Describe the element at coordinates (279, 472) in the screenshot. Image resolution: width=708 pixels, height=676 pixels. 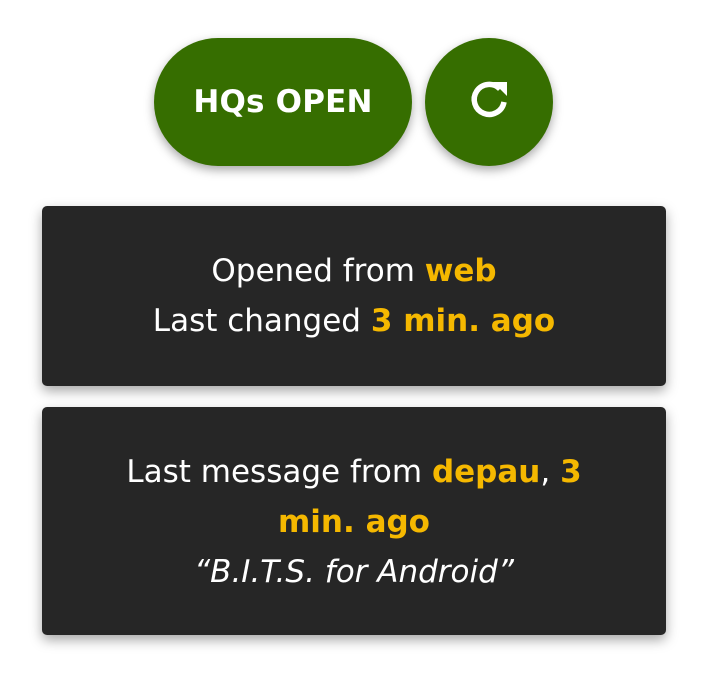
I see `last-message-label: Last message from` at that location.